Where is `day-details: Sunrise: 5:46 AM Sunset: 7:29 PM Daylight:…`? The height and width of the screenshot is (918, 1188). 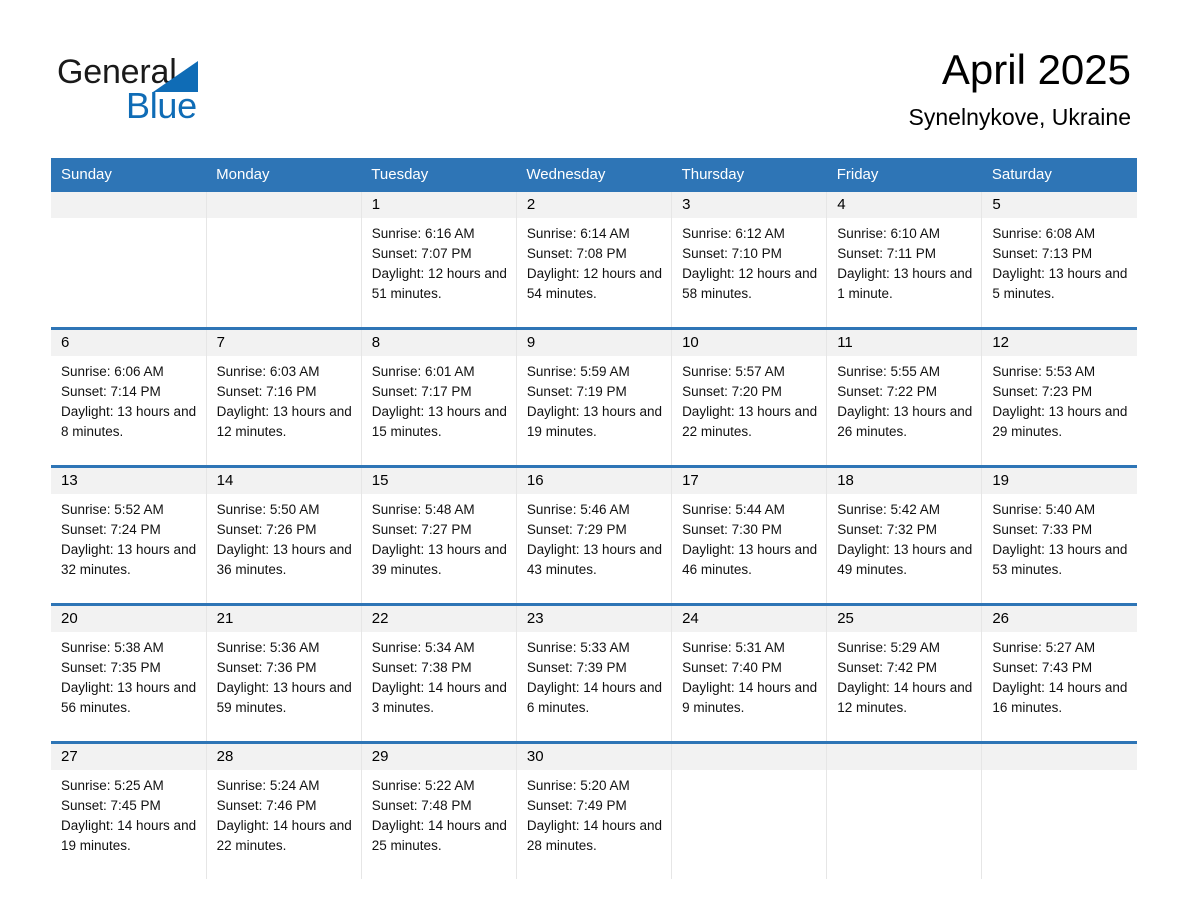
day-details: Sunrise: 5:46 AM Sunset: 7:29 PM Daylight:… is located at coordinates (594, 537).